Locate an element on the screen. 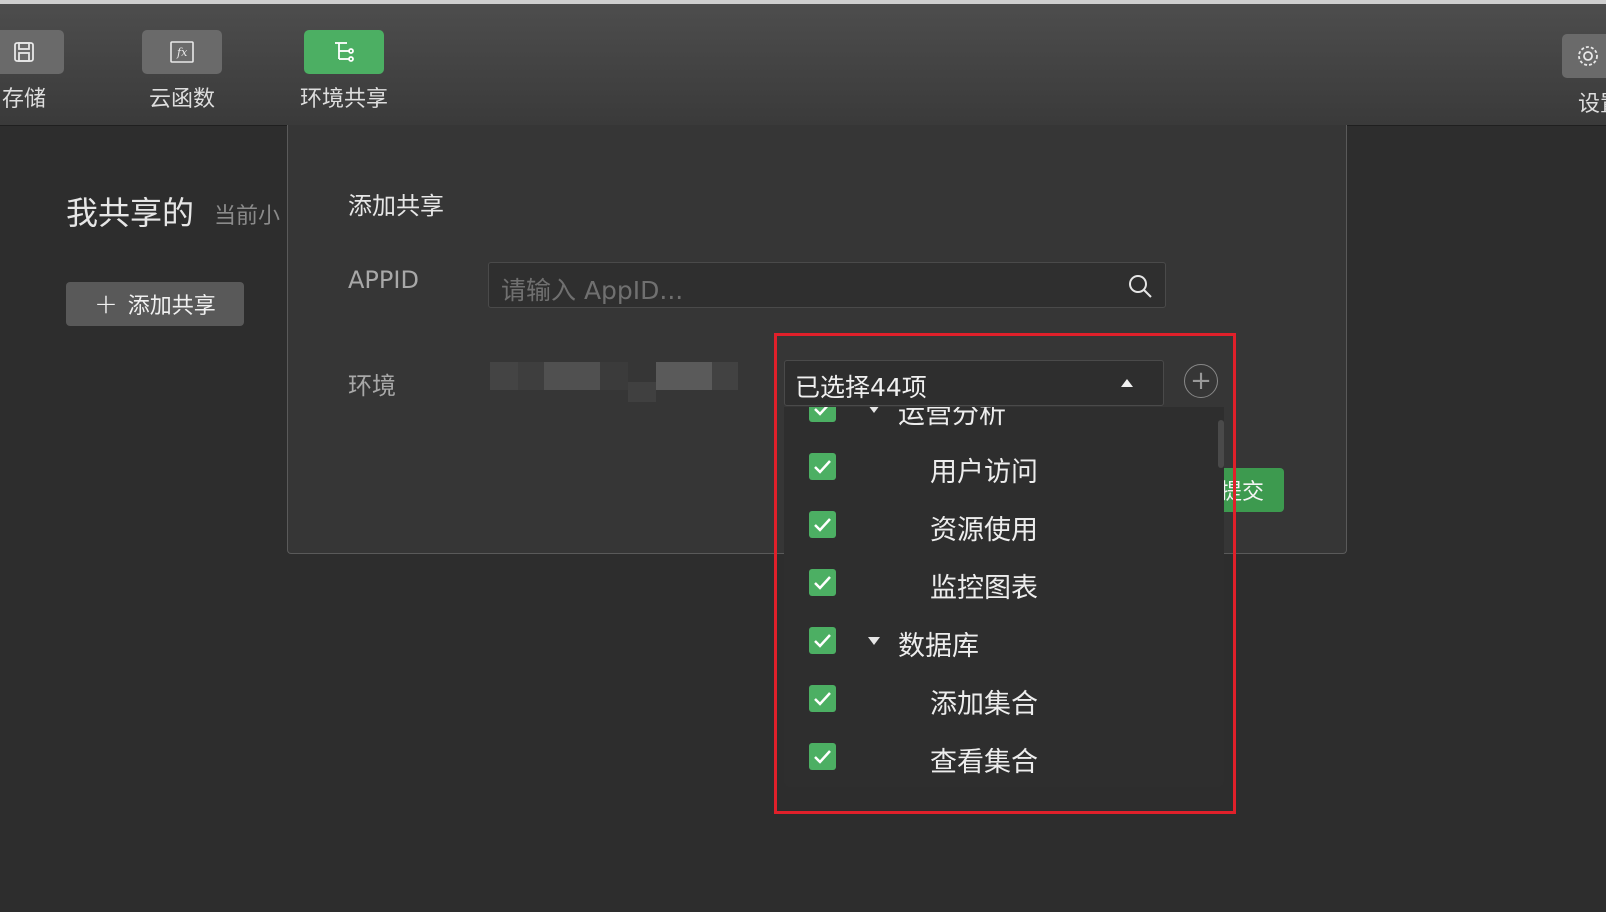 The width and height of the screenshot is (1606, 912). option-monitoring-charts: 监控图表 is located at coordinates (1004, 582).